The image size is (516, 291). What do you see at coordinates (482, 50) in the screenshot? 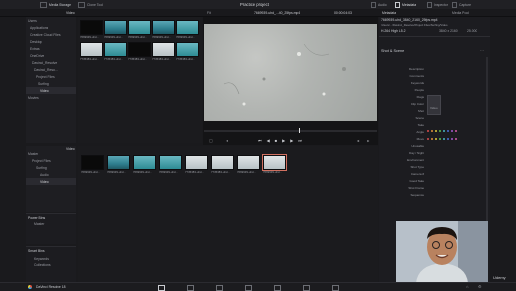
I see `metadata-options-icon: ⋯` at bounding box center [482, 50].